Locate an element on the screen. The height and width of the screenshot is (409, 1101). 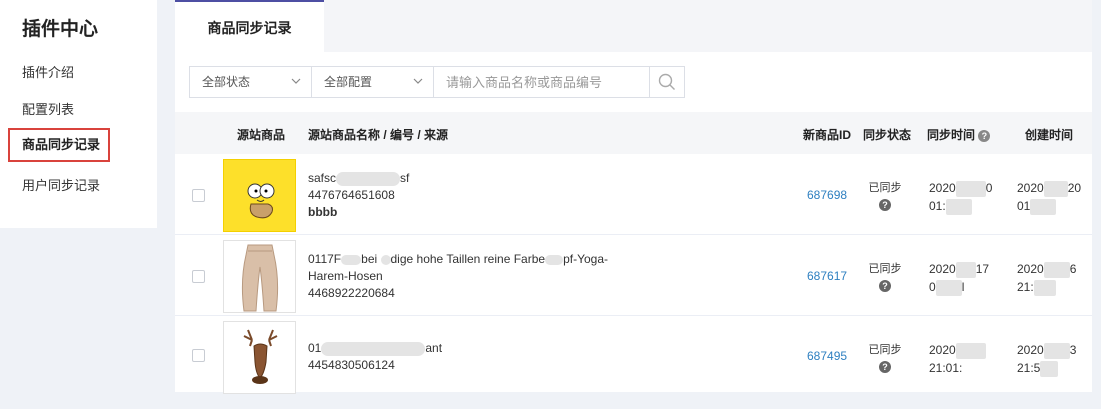
product-name-part: dige hohe Taillen reine Farbe is located at coordinates (468, 259).